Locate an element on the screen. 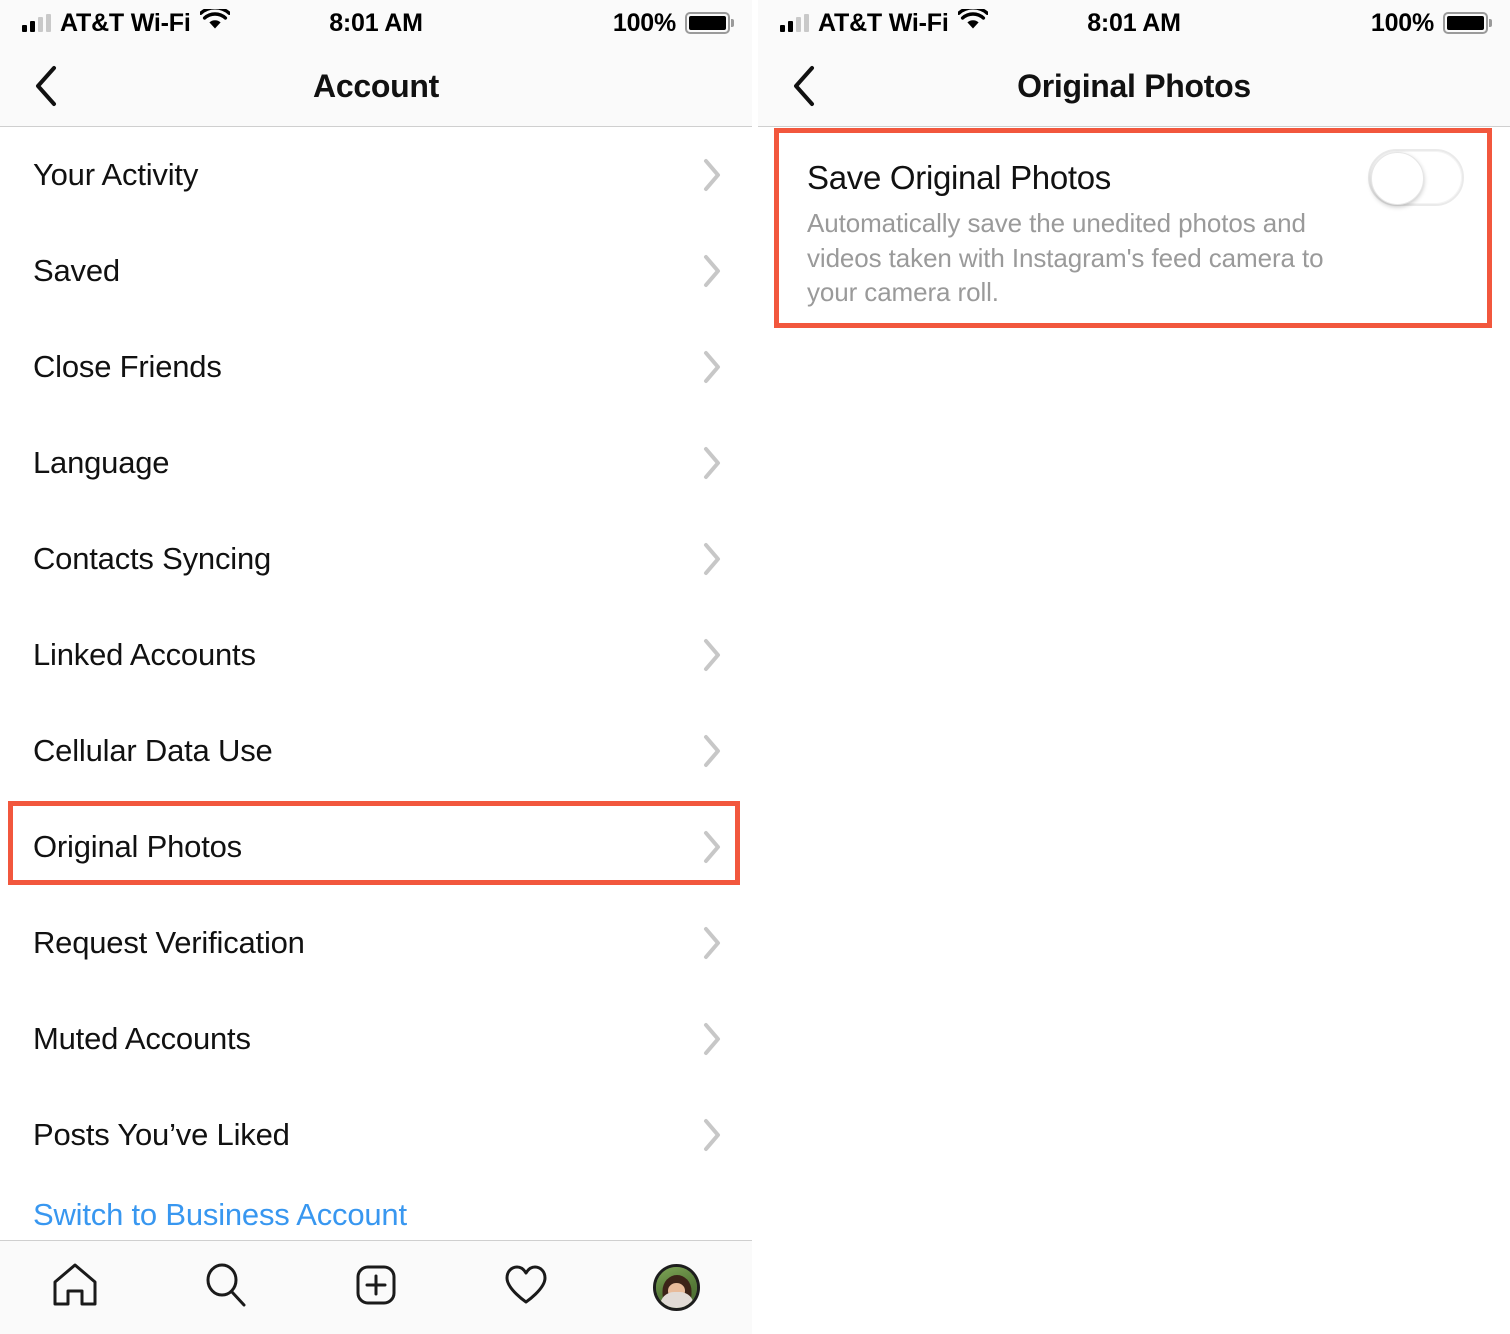  list-item-label: Muted Accounts is located at coordinates (142, 1038).